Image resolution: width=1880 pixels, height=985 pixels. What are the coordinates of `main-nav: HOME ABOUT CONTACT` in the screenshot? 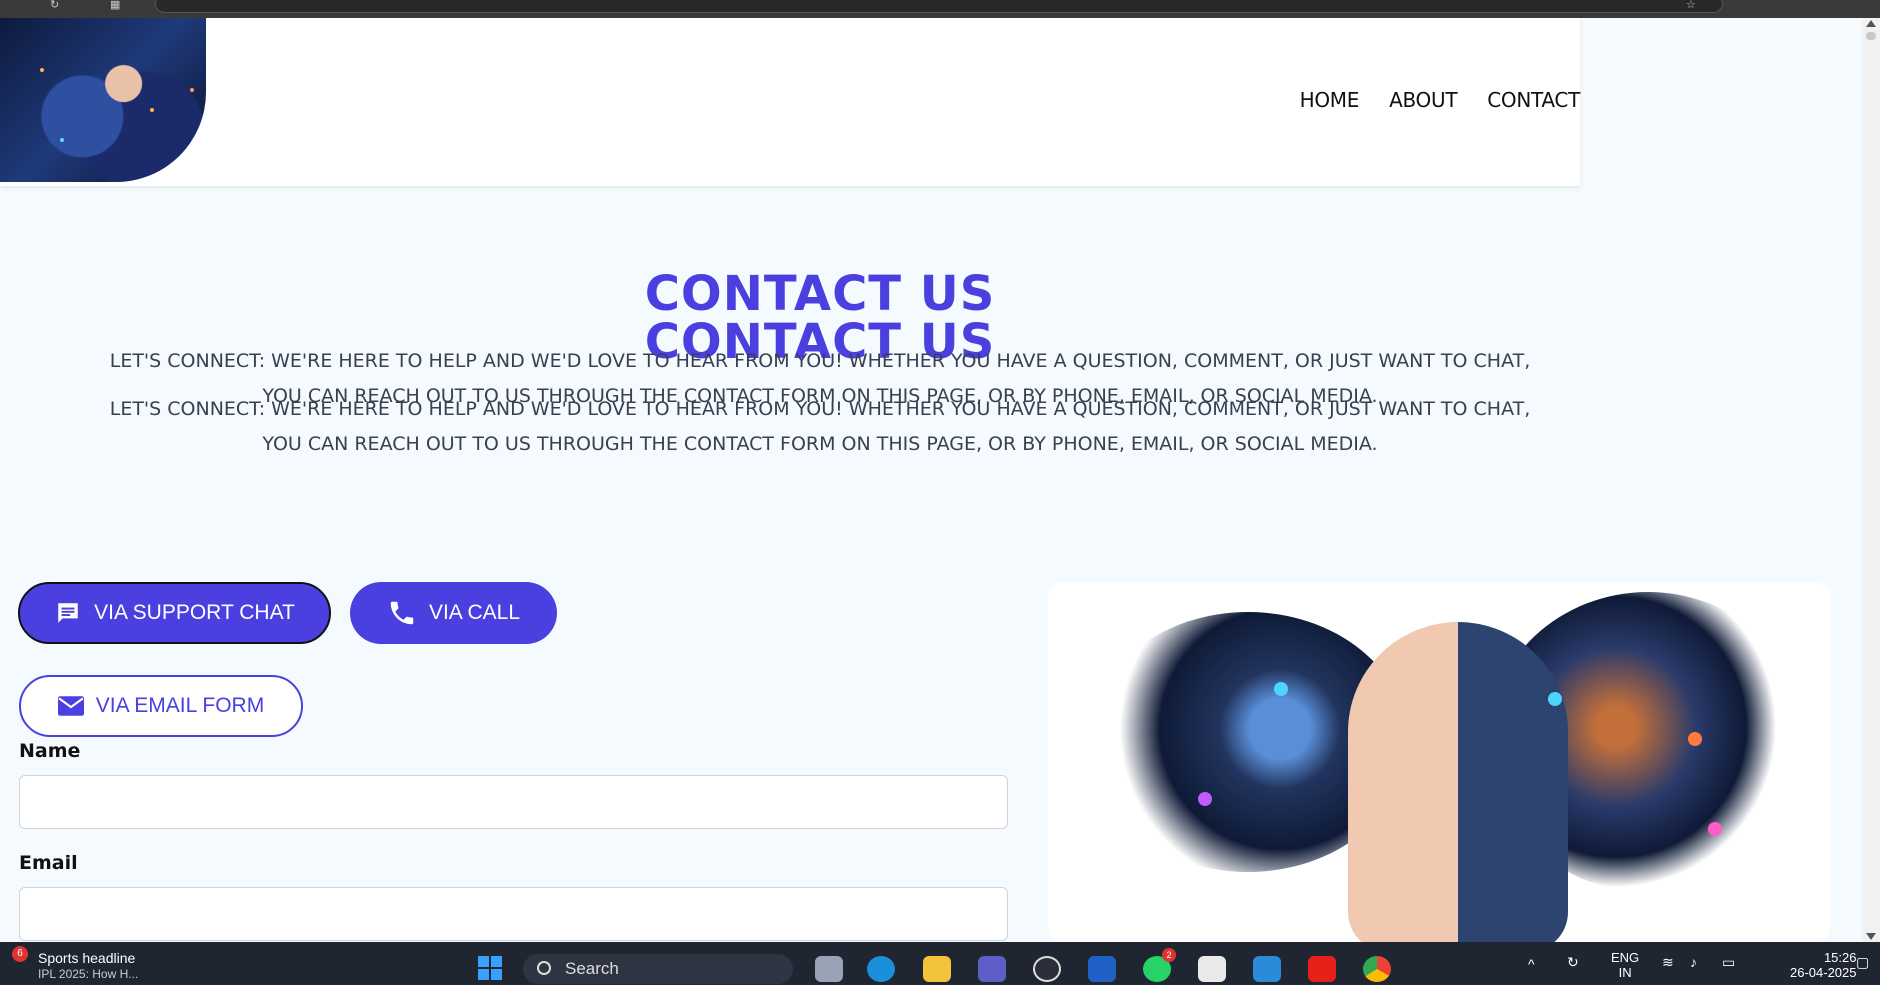 It's located at (1440, 100).